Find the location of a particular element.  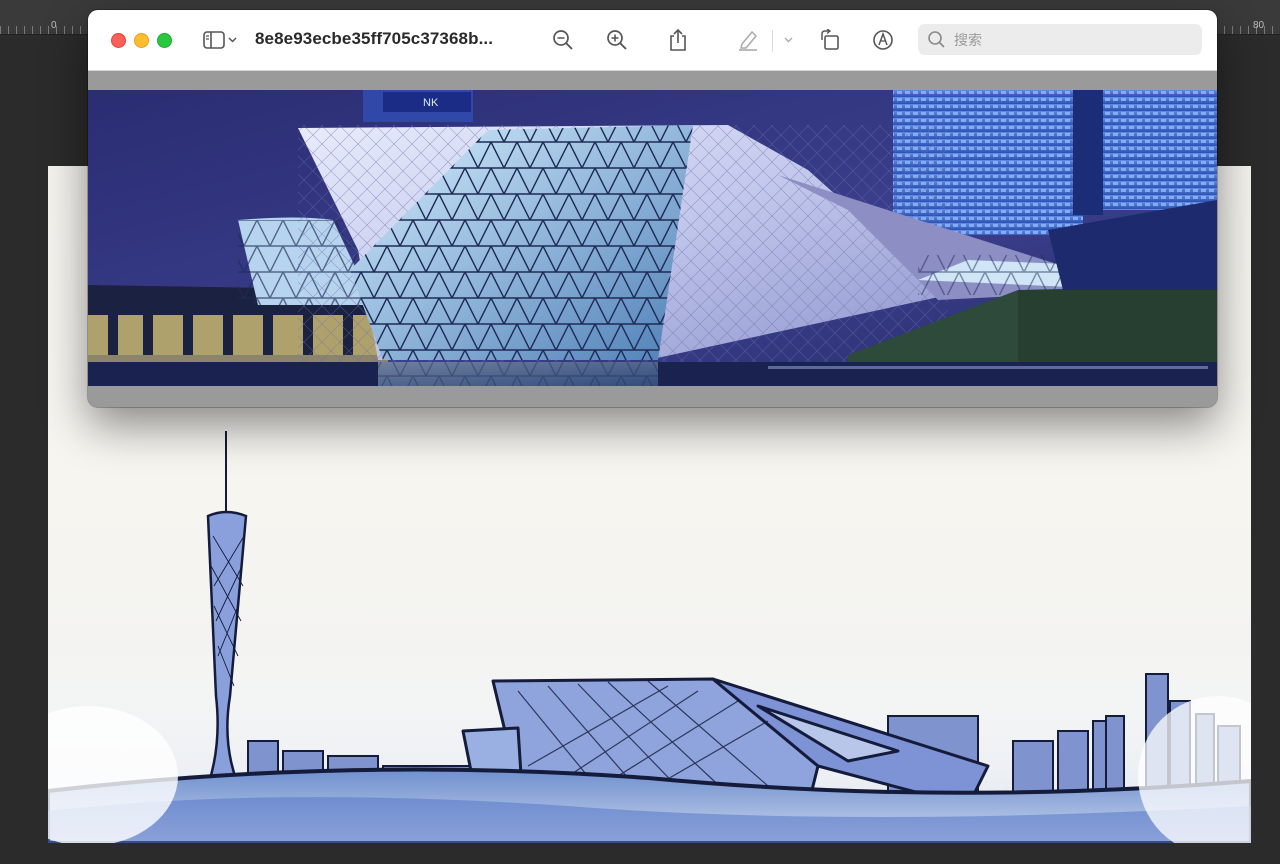

toolbar-divider is located at coordinates (772, 41).